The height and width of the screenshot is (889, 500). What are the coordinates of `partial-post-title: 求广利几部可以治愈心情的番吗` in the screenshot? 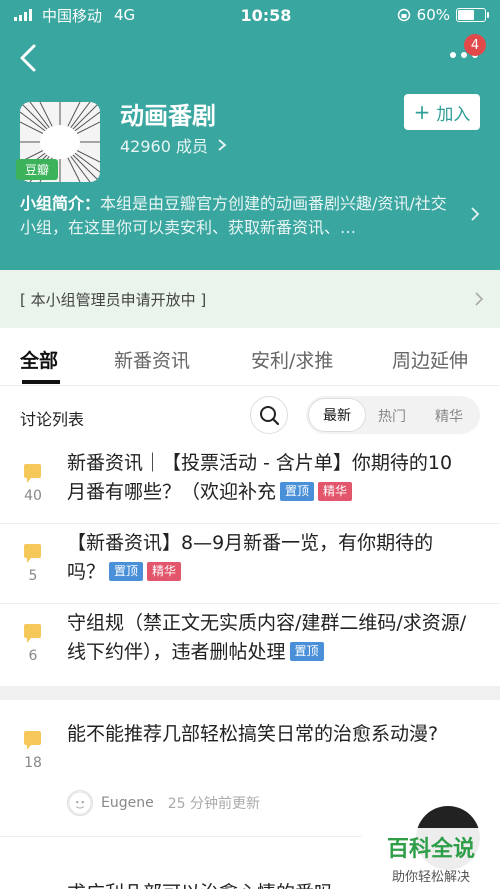 It's located at (200, 883).